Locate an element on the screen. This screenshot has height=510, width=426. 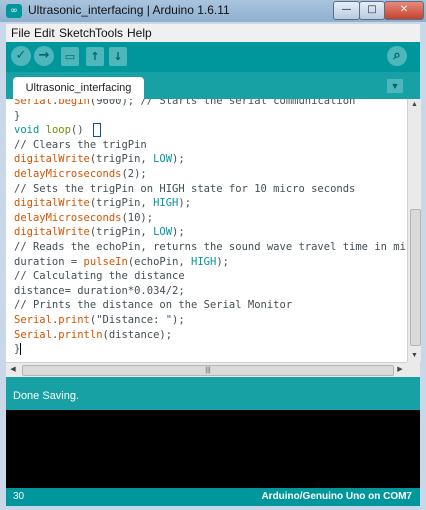
scroll-down-icon: ▼ is located at coordinates (414, 356).